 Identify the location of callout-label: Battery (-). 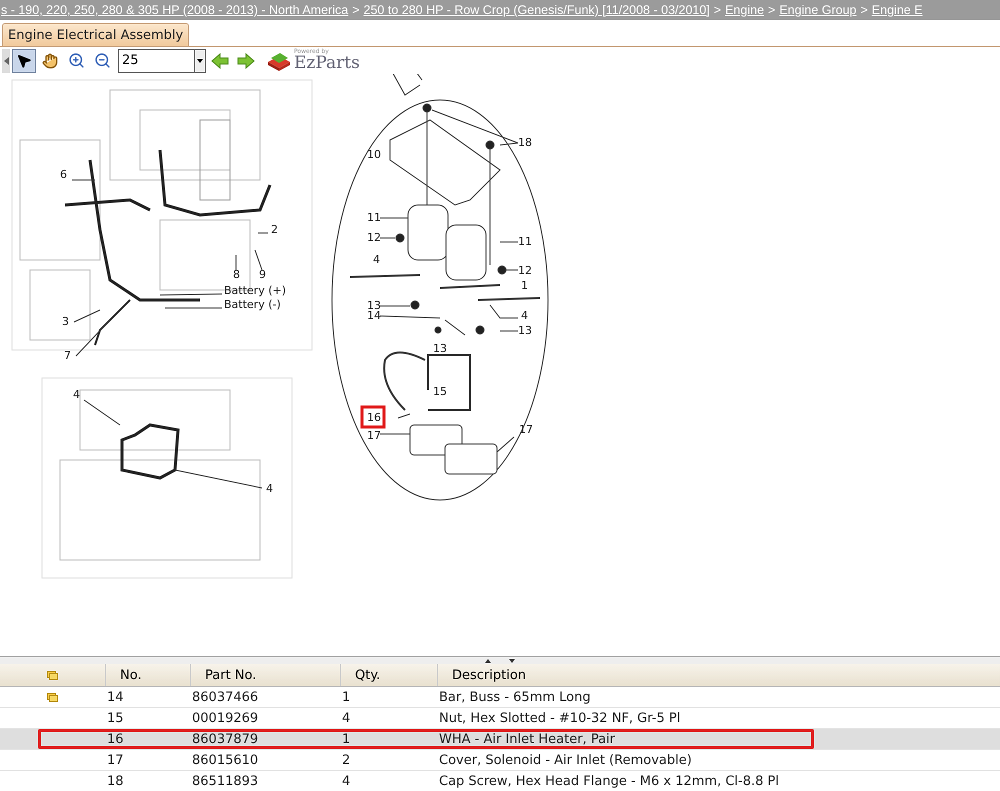
(252, 304).